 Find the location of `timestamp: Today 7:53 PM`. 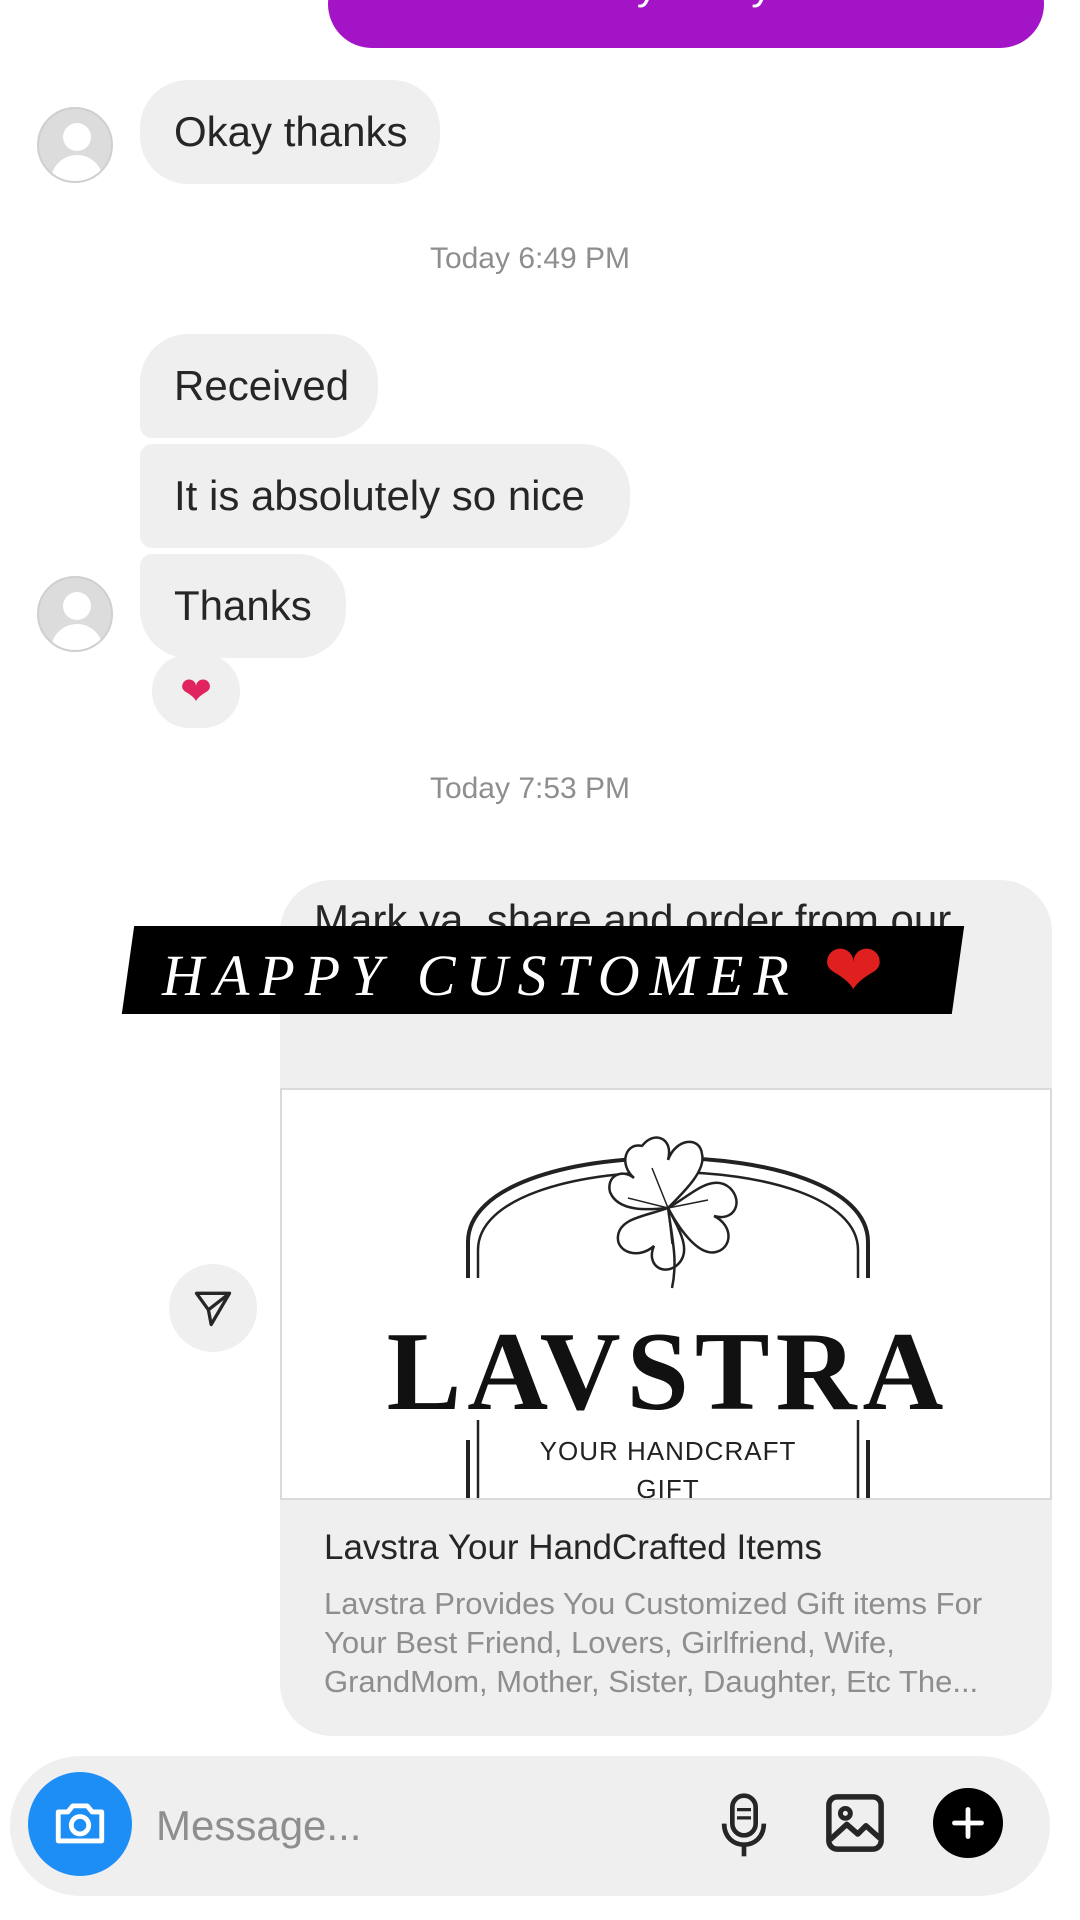

timestamp: Today 7:53 PM is located at coordinates (530, 788).